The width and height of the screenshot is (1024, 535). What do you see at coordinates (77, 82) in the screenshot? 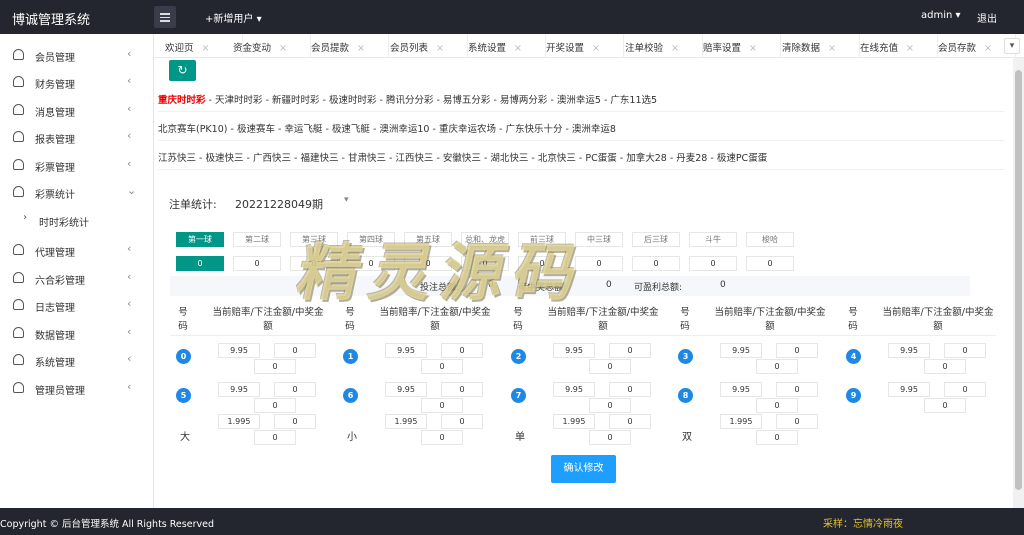
I see `sidebar-item: 财务管理 ‹` at bounding box center [77, 82].